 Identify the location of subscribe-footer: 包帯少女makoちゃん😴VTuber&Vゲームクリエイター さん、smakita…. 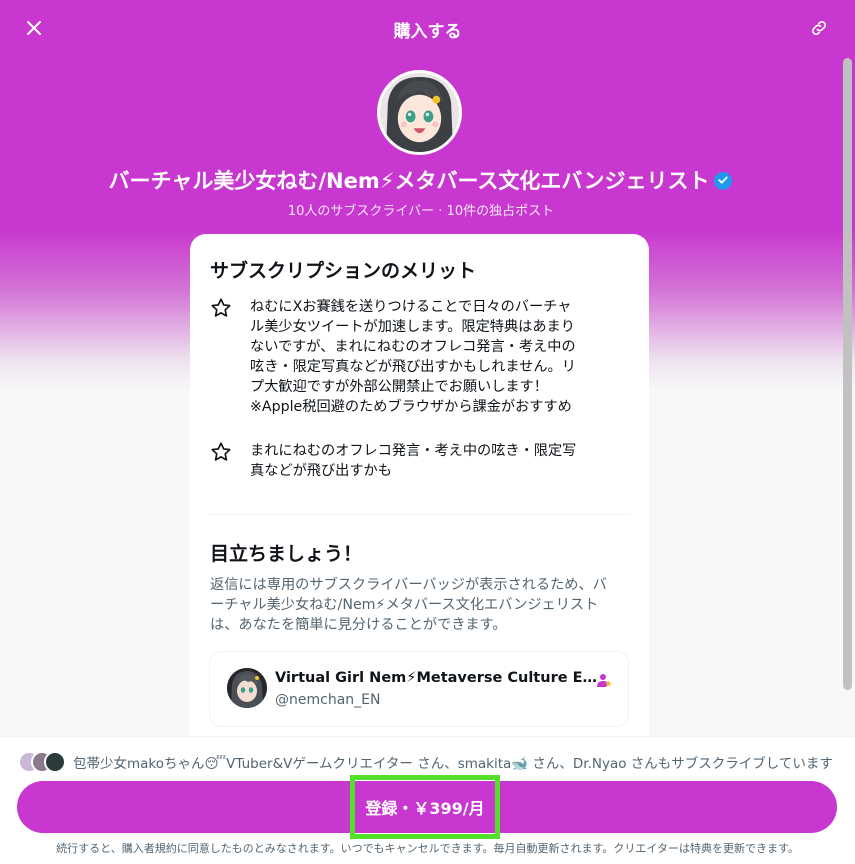
(427, 800).